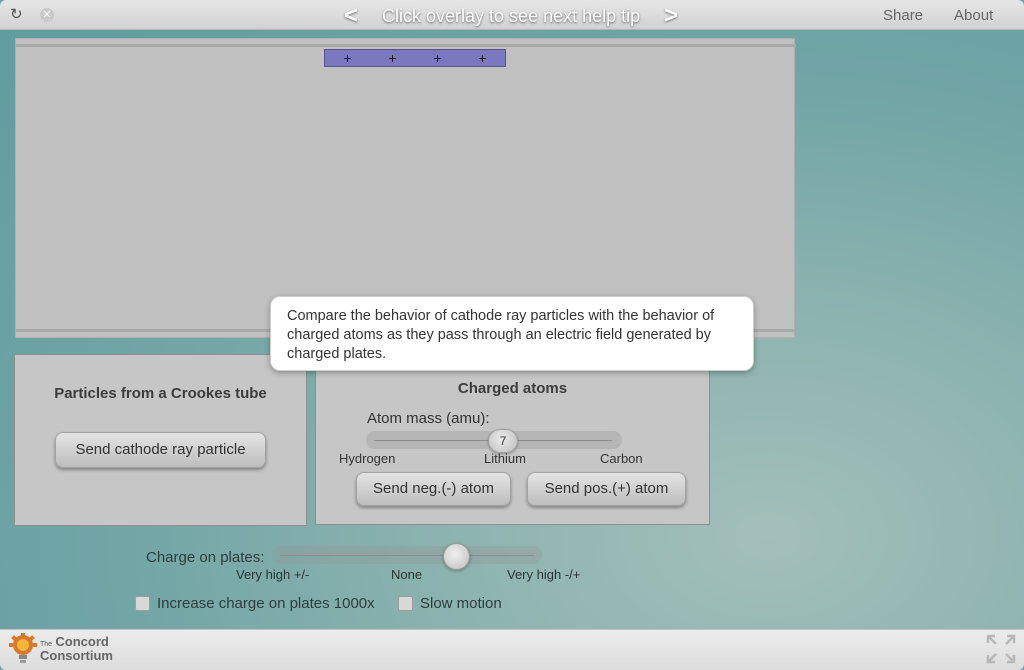 The width and height of the screenshot is (1024, 670). What do you see at coordinates (433, 489) in the screenshot?
I see `send-negative-atom-button: Send neg.(-) atom` at bounding box center [433, 489].